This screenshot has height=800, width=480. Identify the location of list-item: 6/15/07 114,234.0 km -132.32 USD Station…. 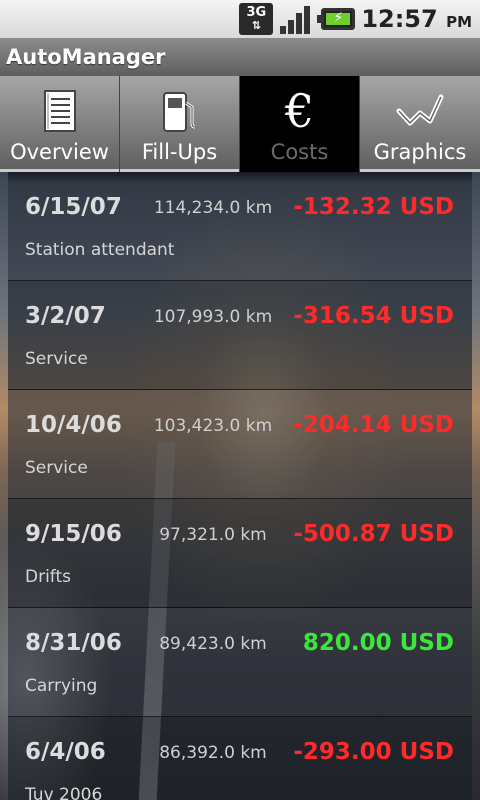
(240, 226).